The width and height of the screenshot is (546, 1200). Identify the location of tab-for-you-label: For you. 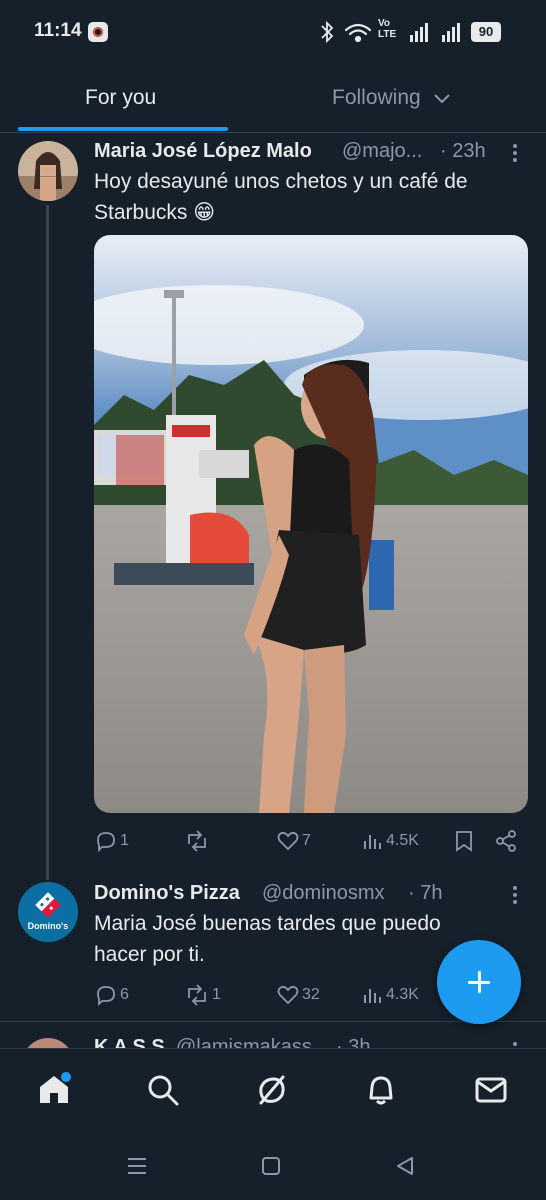
(121, 97).